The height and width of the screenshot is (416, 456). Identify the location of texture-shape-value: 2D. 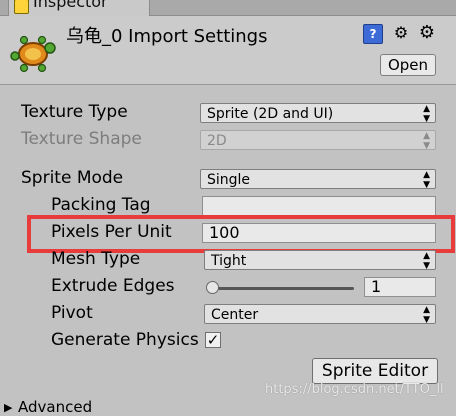
(217, 141).